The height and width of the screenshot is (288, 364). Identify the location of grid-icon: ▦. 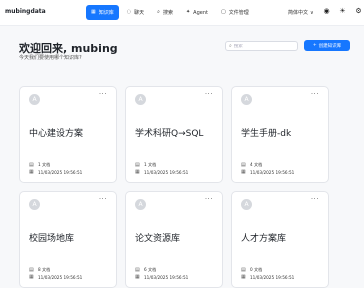
(93, 12).